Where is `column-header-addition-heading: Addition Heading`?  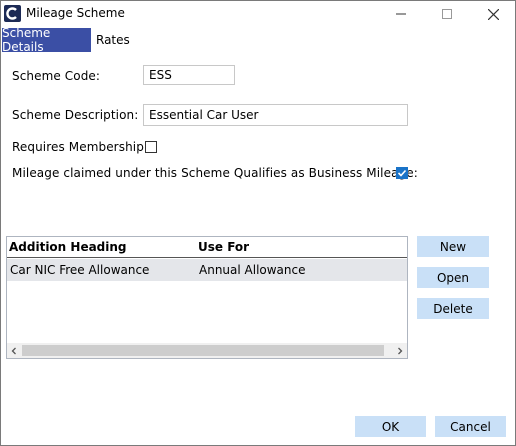 column-header-addition-heading: Addition Heading is located at coordinates (68, 247).